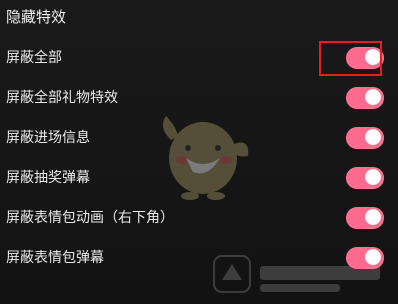 The height and width of the screenshot is (304, 398). I want to click on hide-sticker-danmaku-toggle, so click(365, 258).